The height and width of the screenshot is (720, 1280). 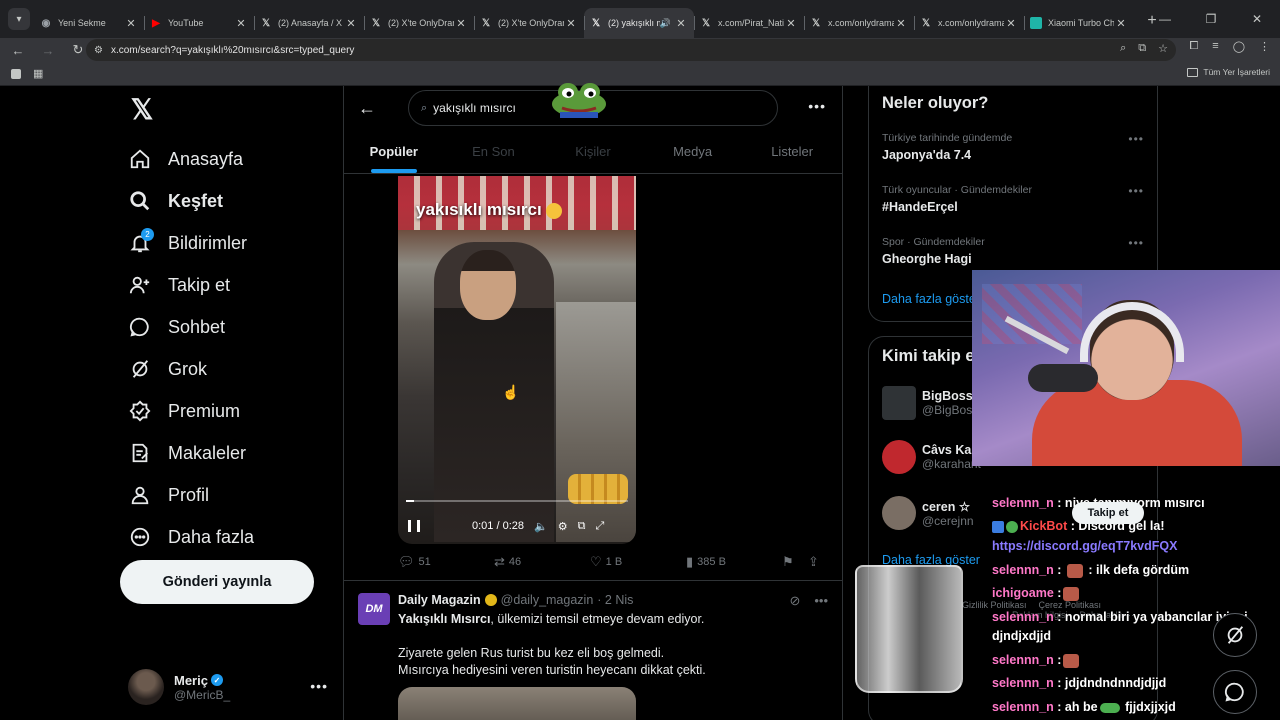 What do you see at coordinates (792, 151) in the screenshot?
I see `tab-lists: Listeler` at bounding box center [792, 151].